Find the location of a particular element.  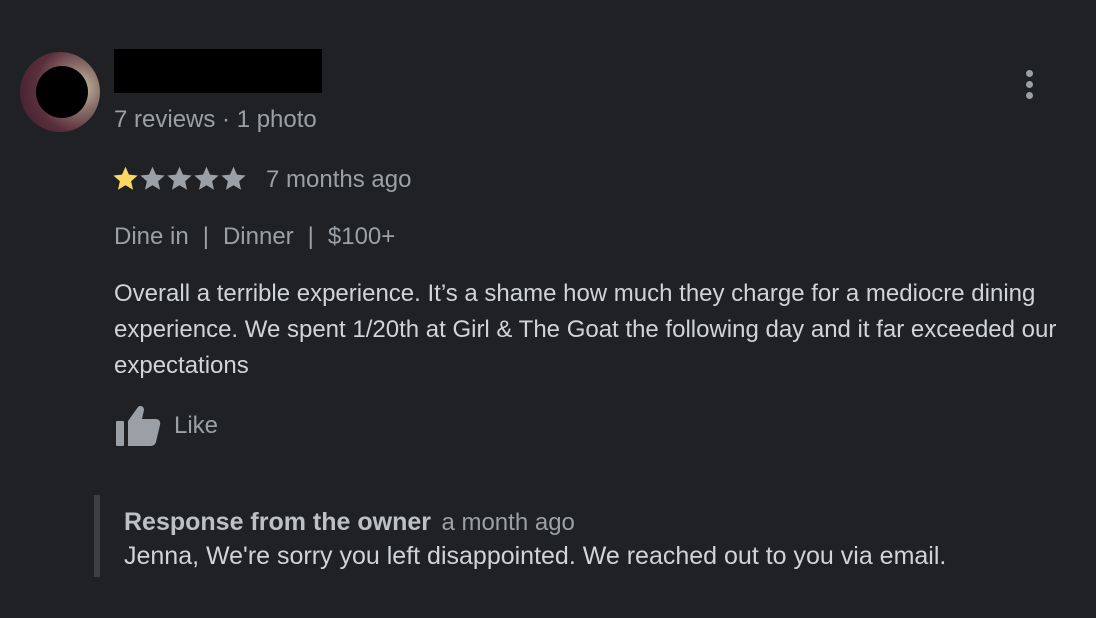

reviewer-name-redaction is located at coordinates (218, 71).